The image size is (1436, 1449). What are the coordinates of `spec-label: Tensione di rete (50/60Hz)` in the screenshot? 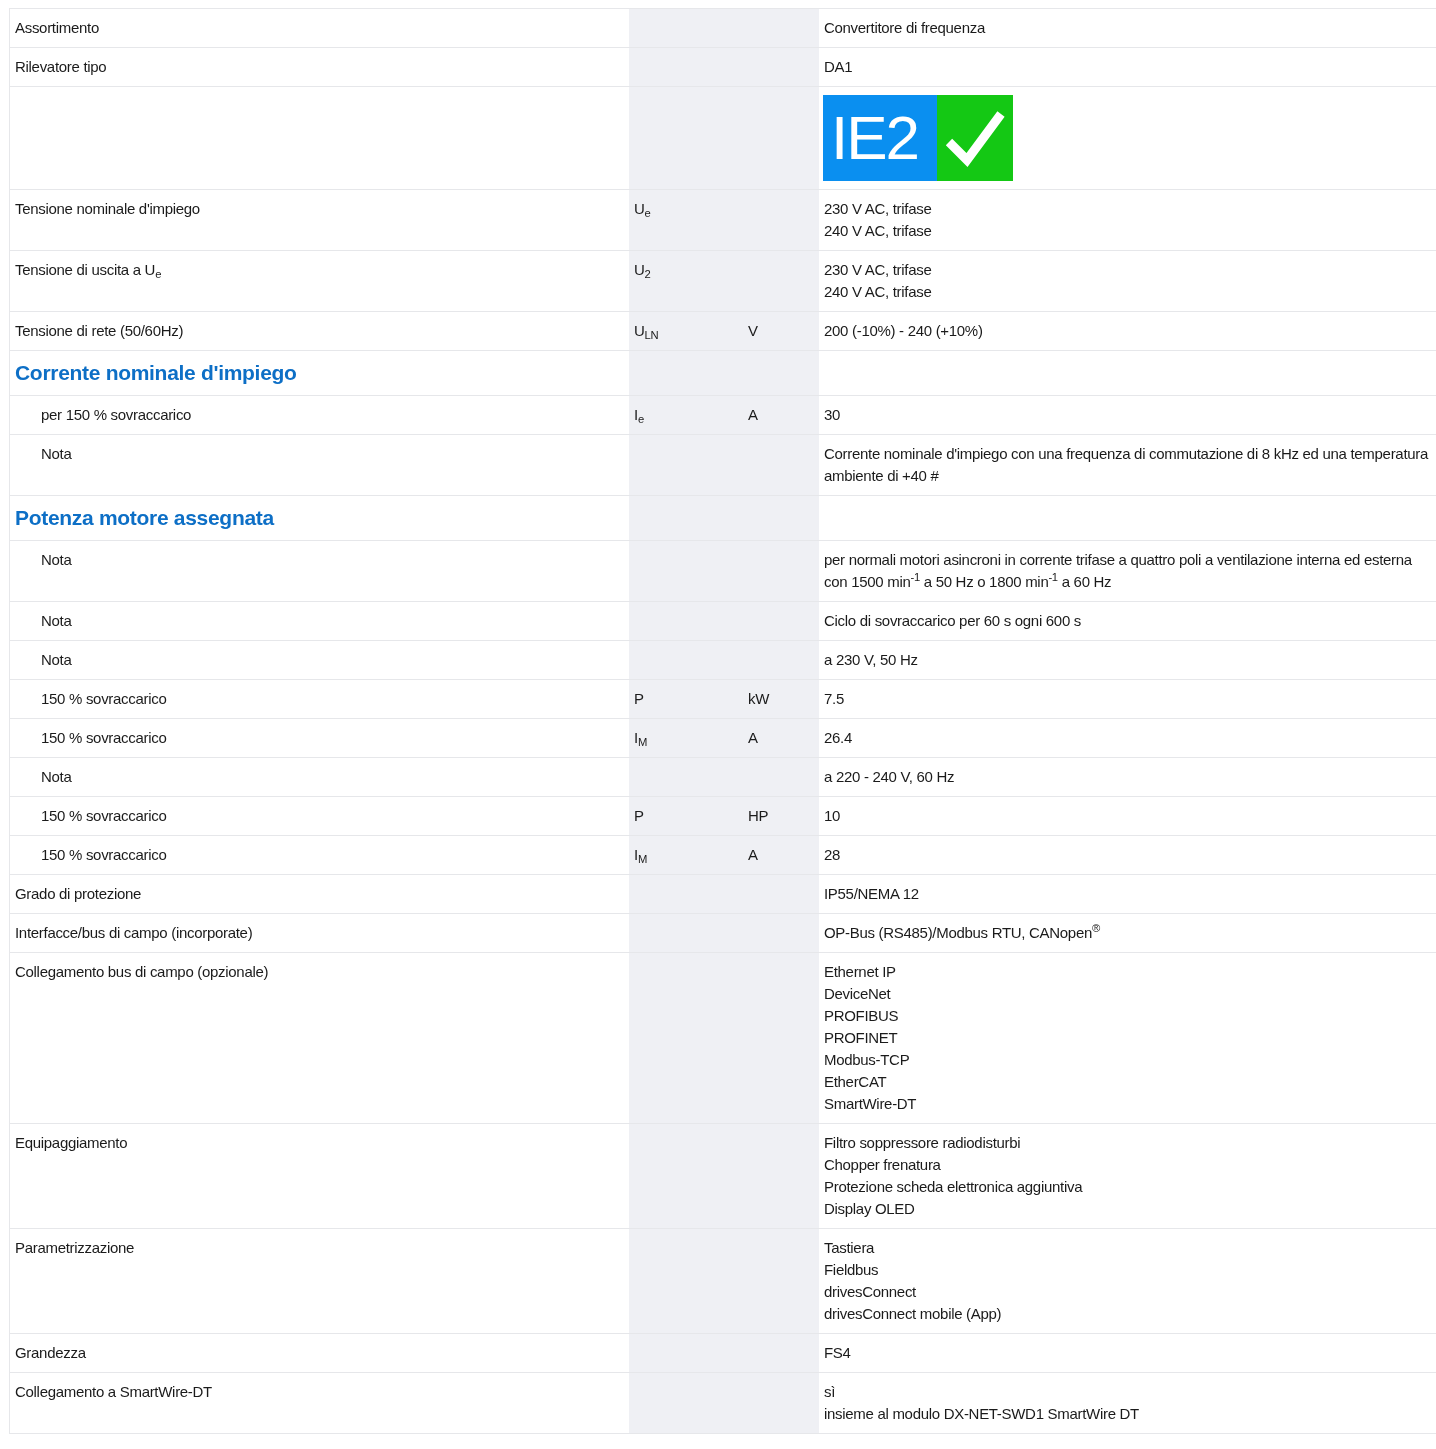 It's located at (100, 331).